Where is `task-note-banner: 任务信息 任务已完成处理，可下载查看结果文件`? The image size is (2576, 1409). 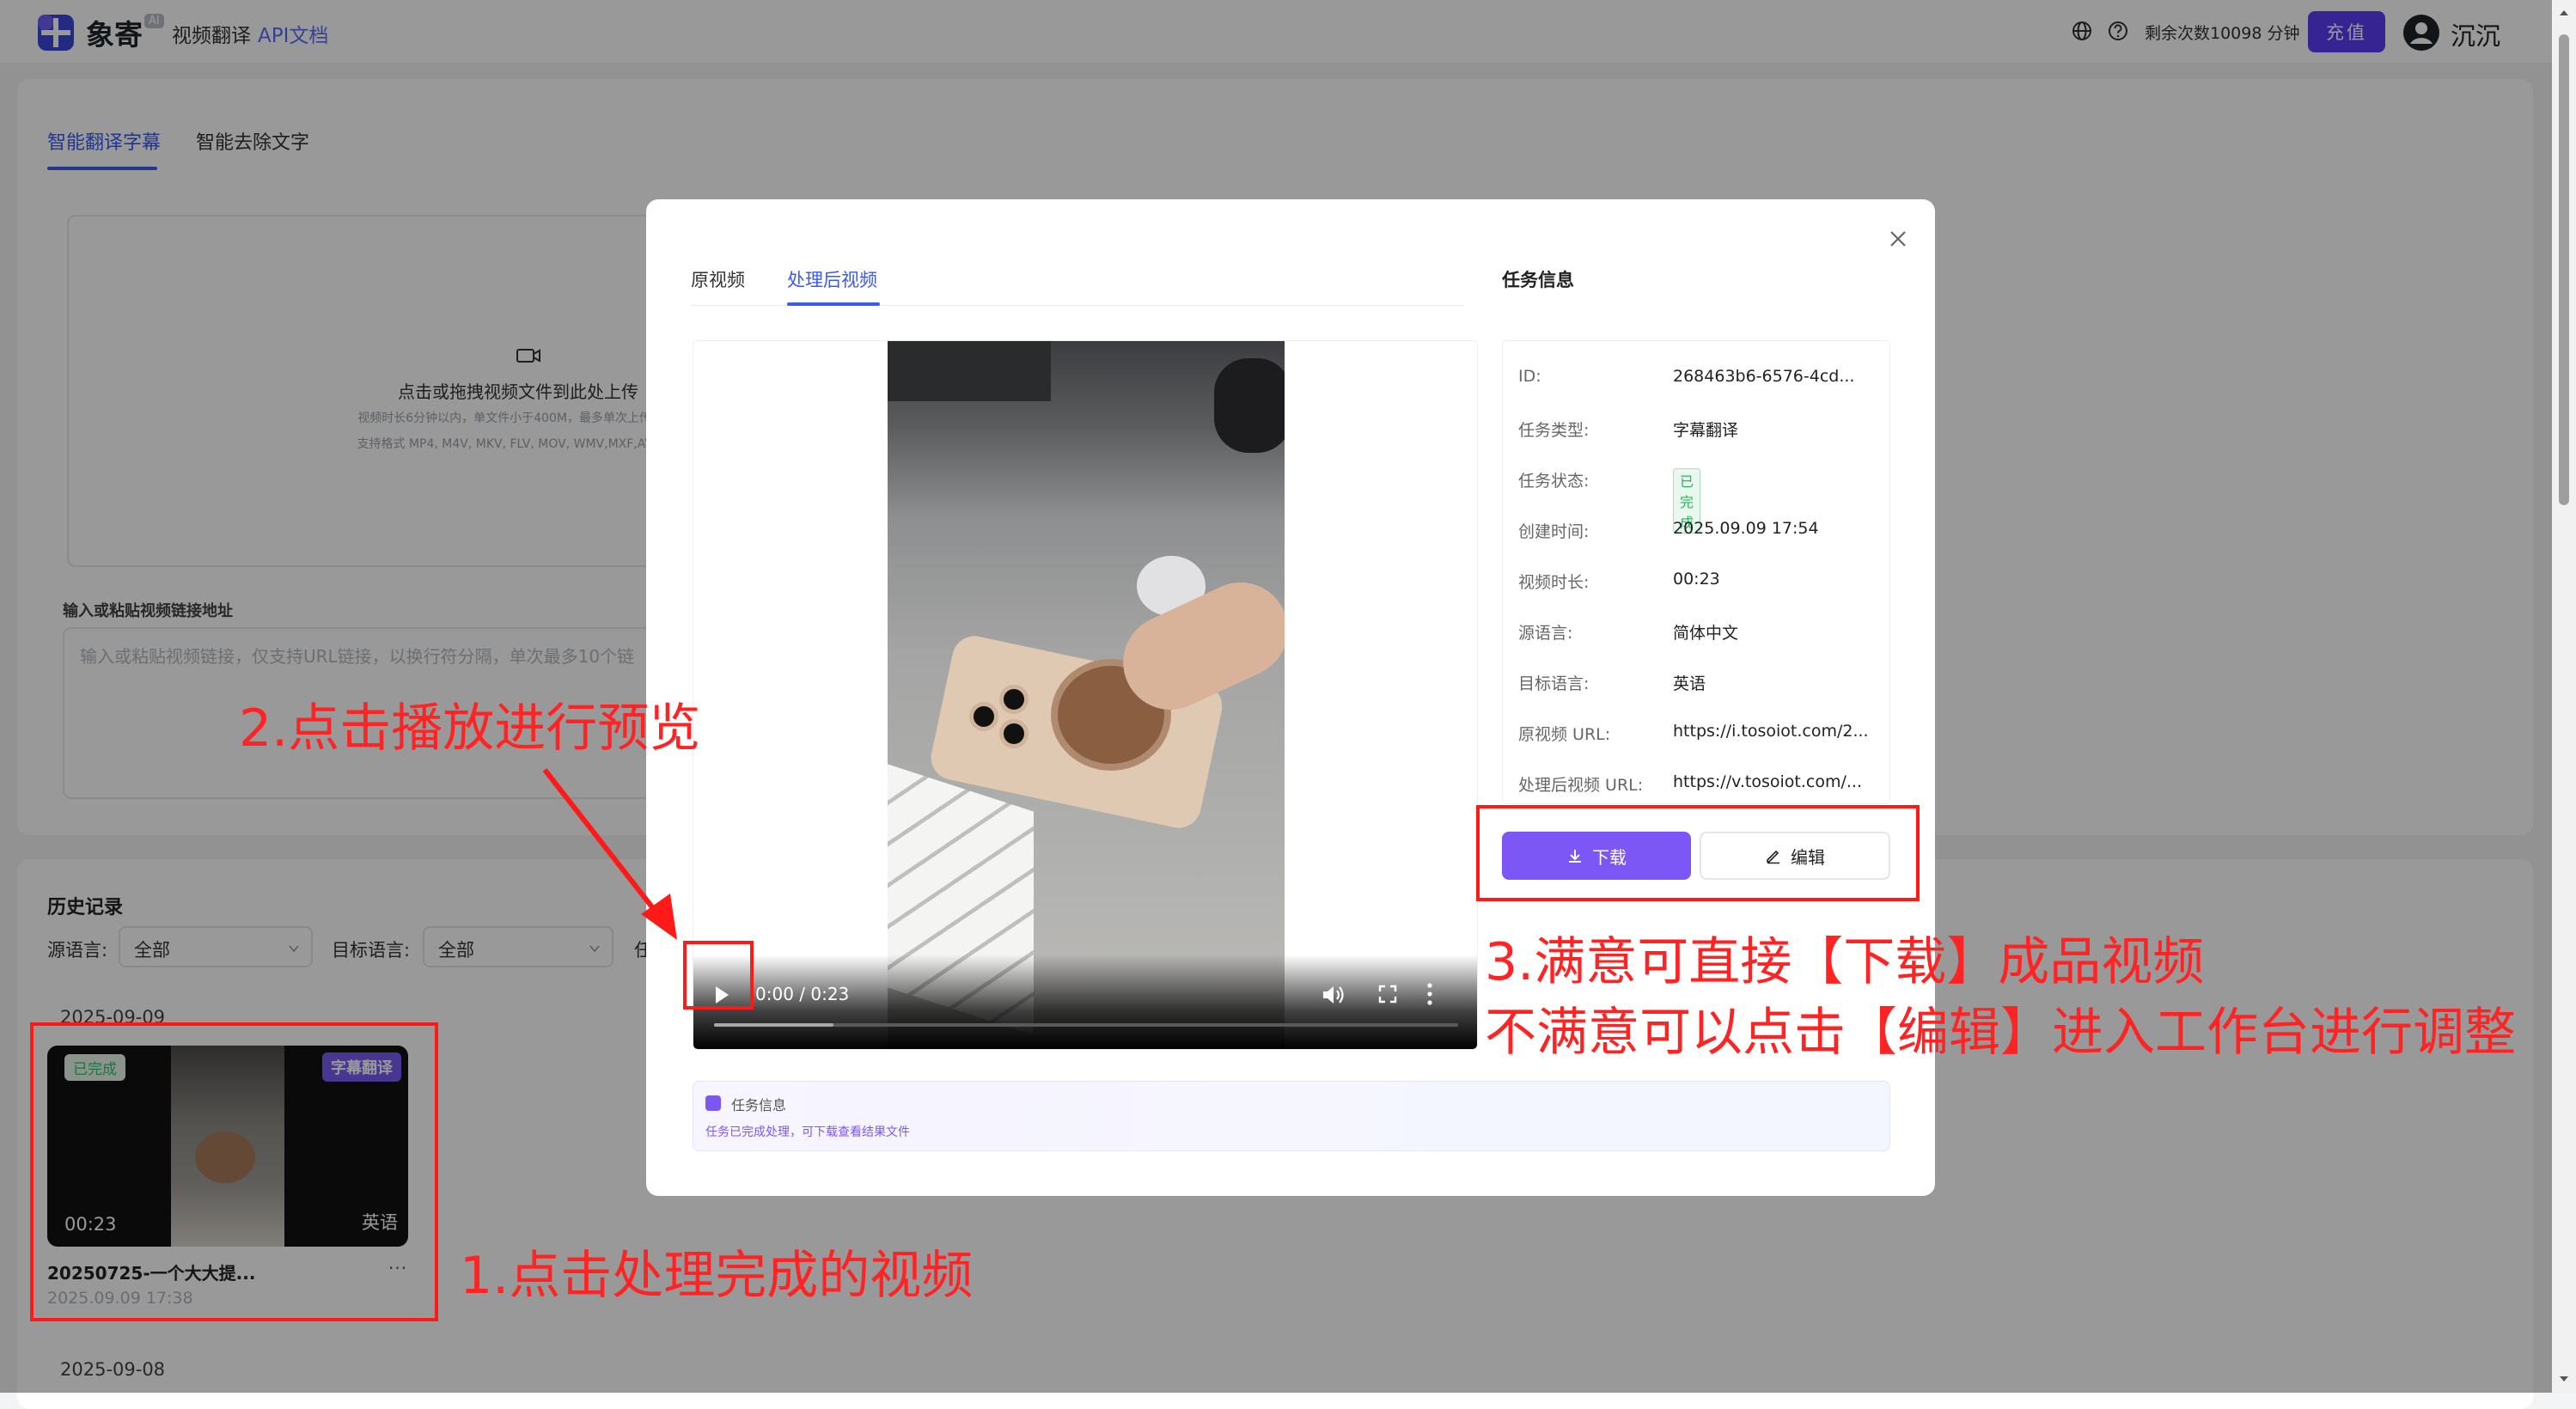 task-note-banner: 任务信息 任务已完成处理，可下载查看结果文件 is located at coordinates (1291, 1116).